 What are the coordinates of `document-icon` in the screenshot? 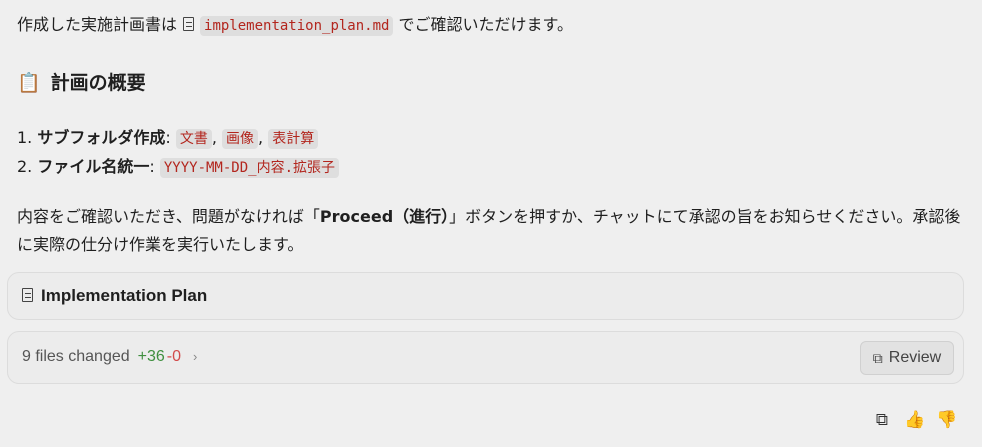 It's located at (27, 295).